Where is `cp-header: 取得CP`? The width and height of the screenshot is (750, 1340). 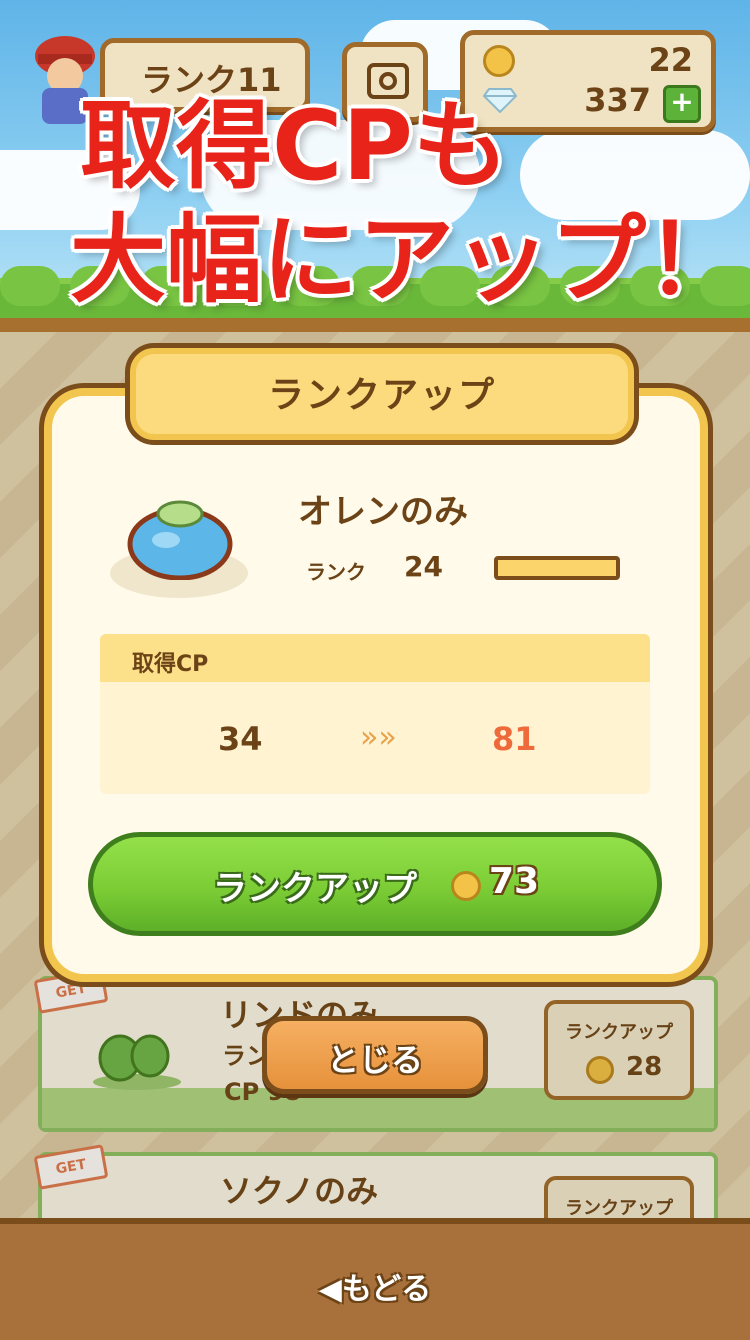
cp-header: 取得CP is located at coordinates (375, 658).